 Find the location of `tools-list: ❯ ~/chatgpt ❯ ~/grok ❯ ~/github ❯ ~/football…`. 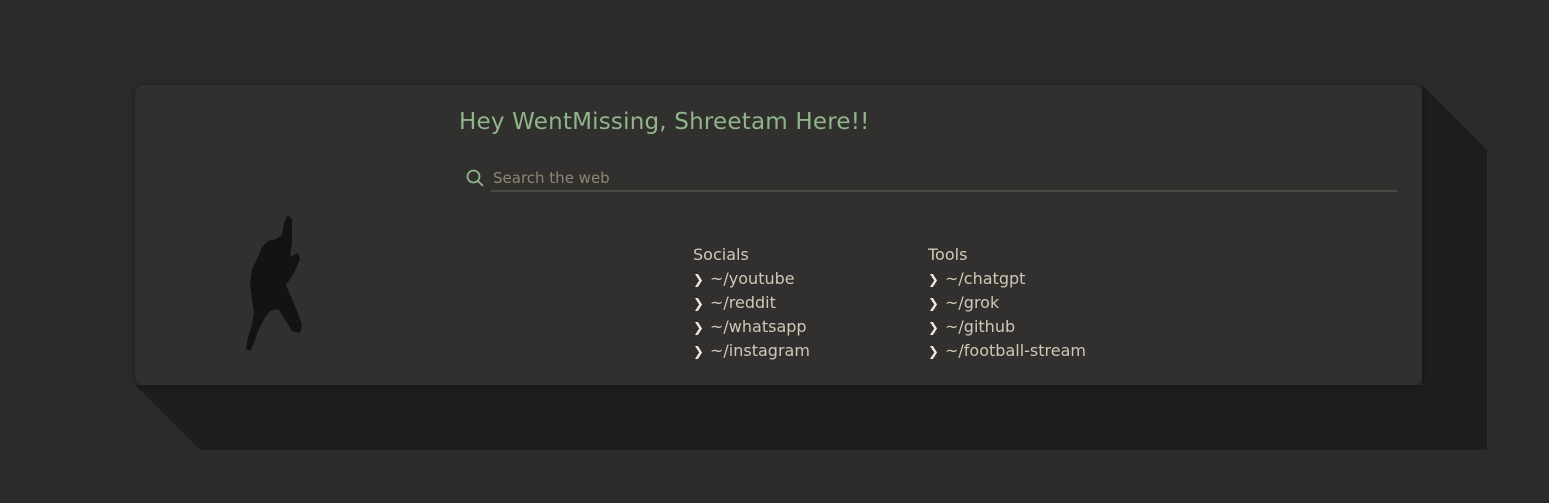

tools-list: ❯ ~/chatgpt ❯ ~/grok ❯ ~/github ❯ ~/football… is located at coordinates (1007, 315).